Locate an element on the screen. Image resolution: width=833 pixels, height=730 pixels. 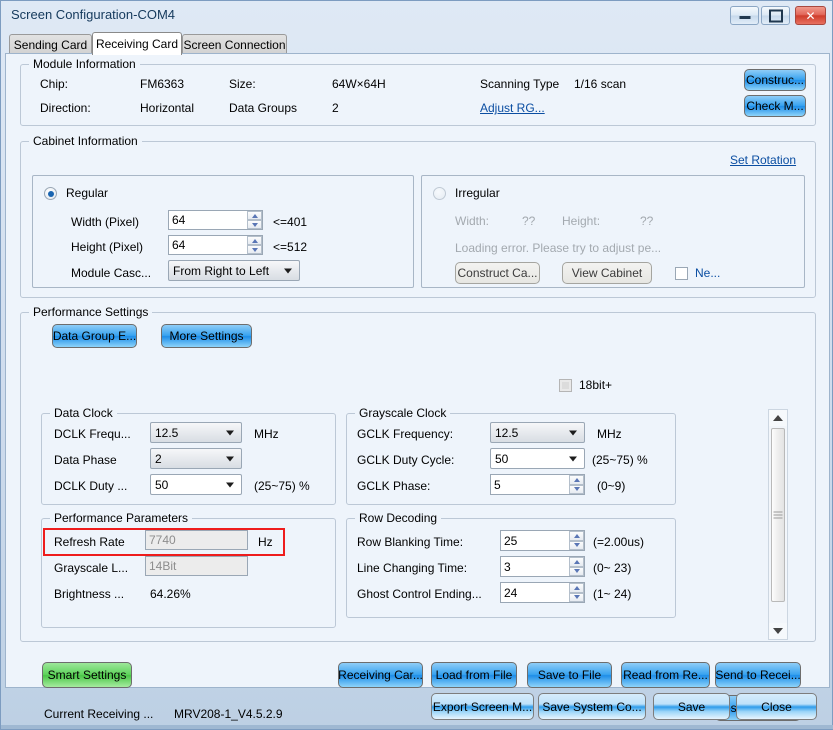
row-blanking-spin-down-icon is located at coordinates (576, 545).